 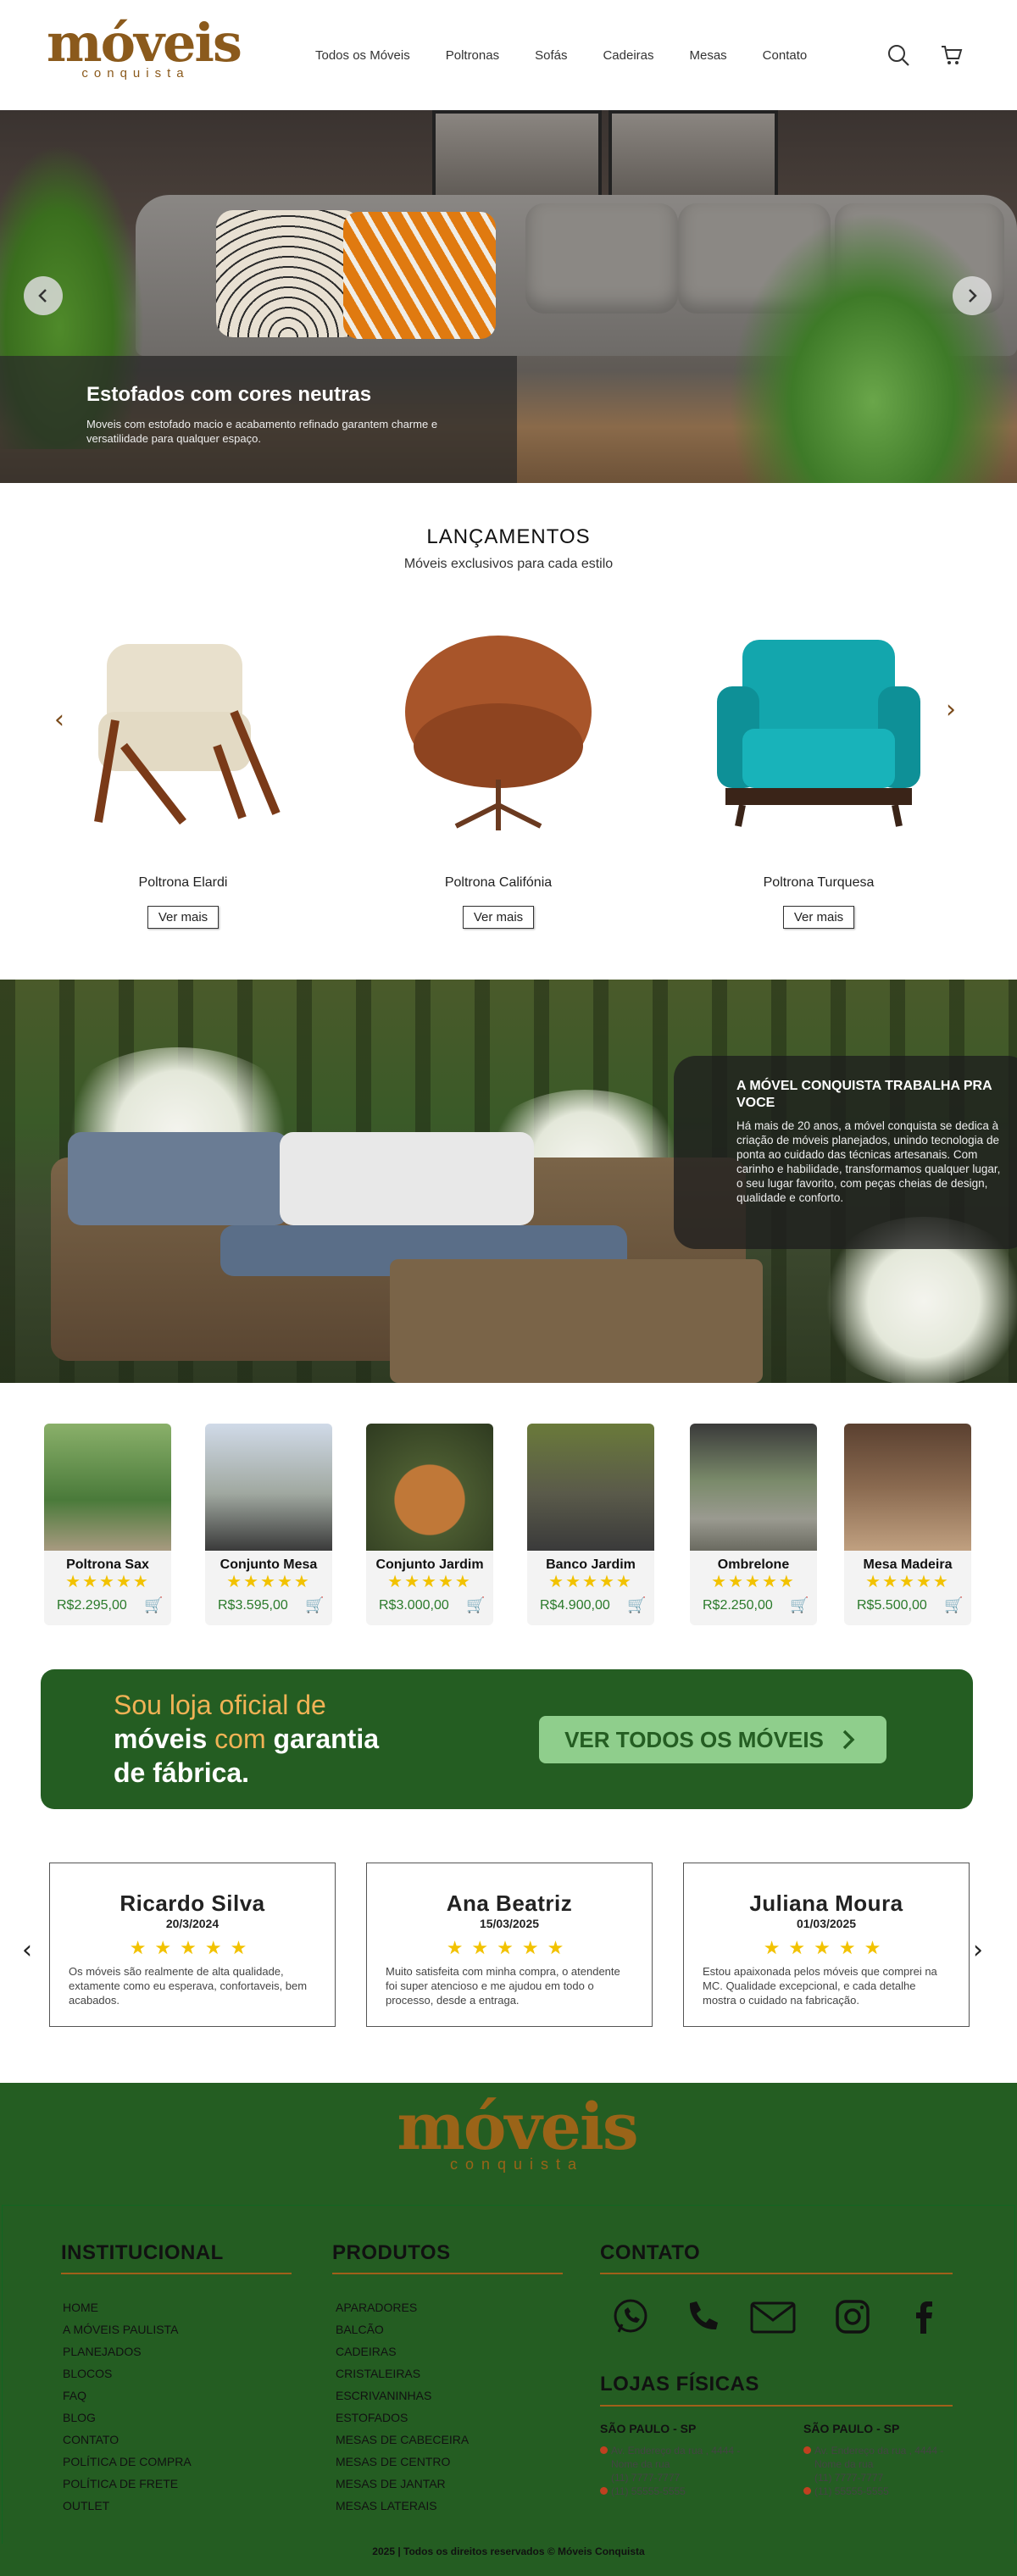 I want to click on armchair-california-image, so click(x=498, y=733).